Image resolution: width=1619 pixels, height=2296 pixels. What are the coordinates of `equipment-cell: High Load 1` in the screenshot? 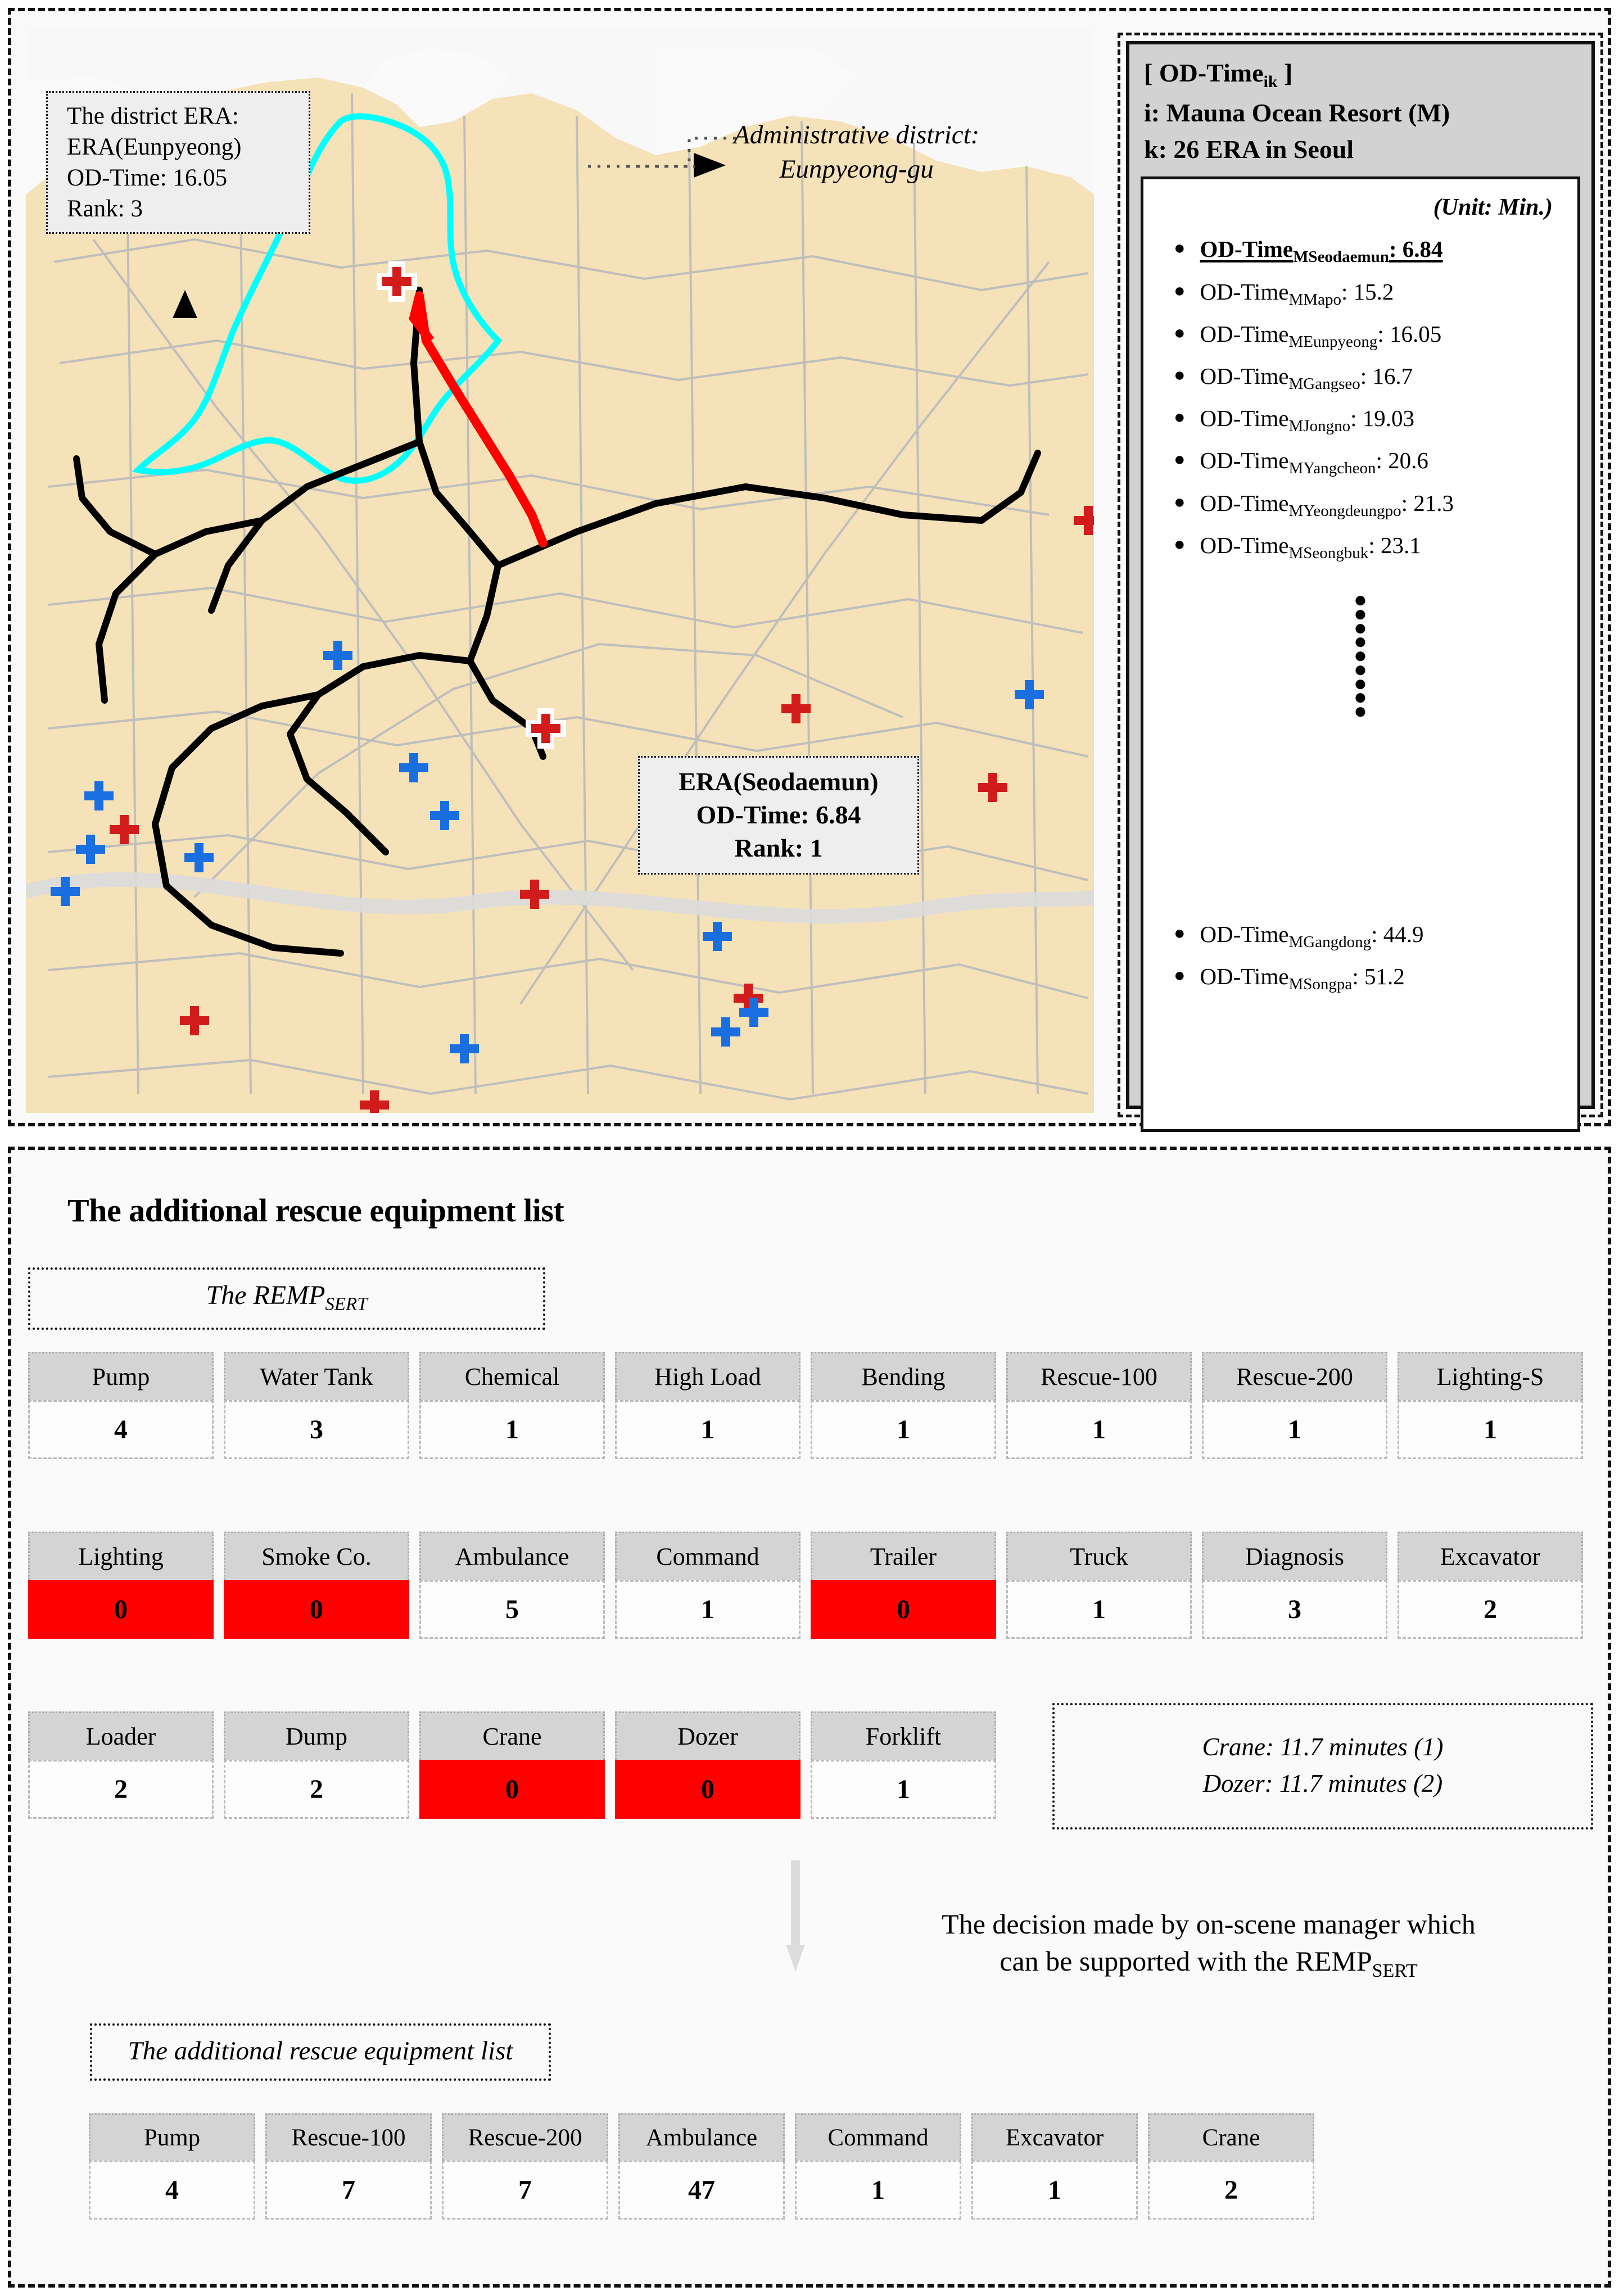 It's located at (708, 1405).